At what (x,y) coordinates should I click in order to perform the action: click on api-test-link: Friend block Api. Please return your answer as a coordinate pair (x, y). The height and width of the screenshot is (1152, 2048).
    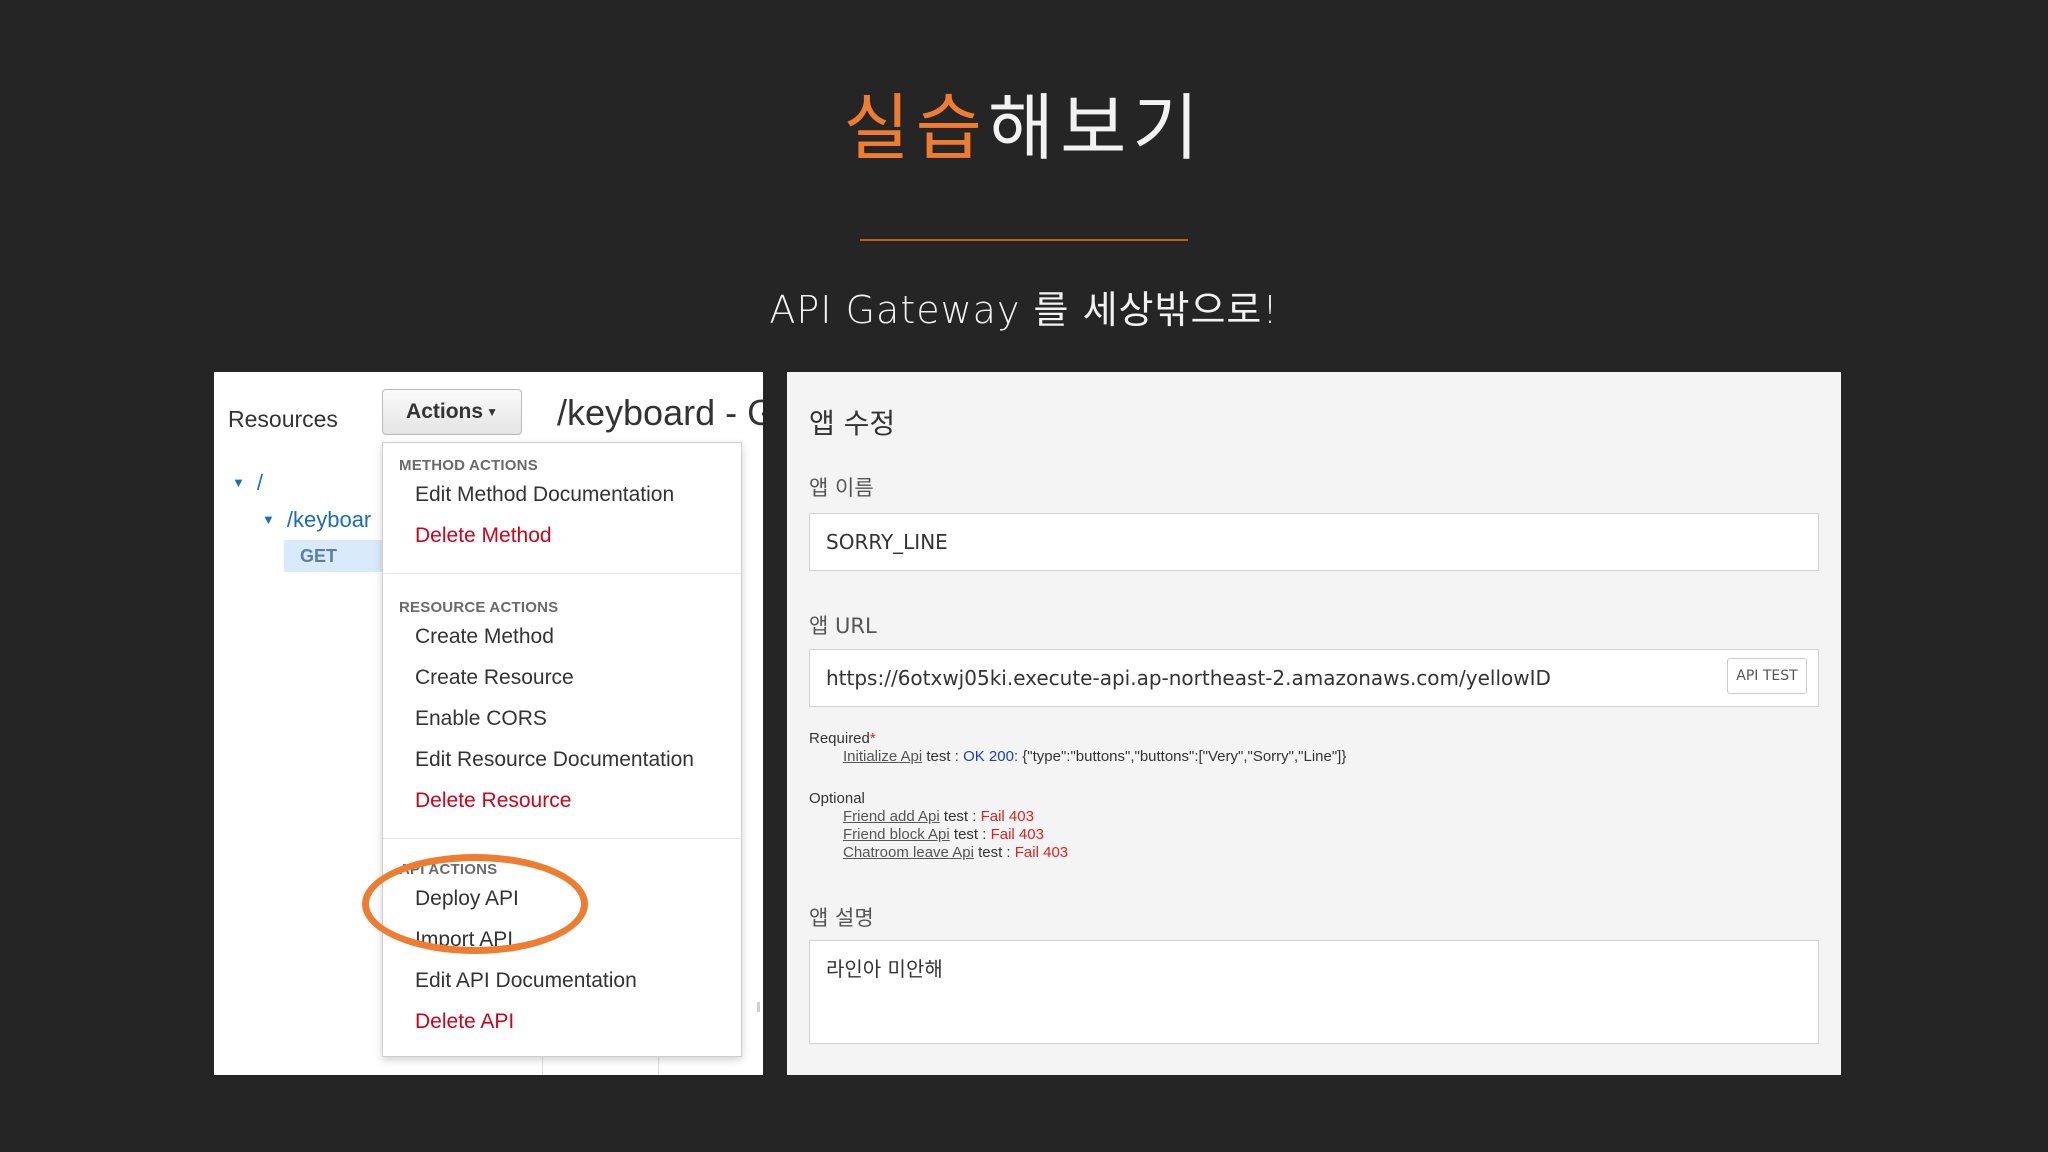
    Looking at the image, I should click on (896, 834).